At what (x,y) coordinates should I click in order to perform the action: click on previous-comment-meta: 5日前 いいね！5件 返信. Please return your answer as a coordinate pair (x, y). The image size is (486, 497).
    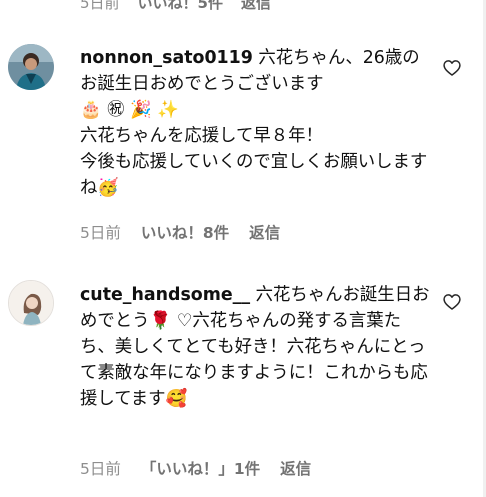
    Looking at the image, I should click on (175, 6).